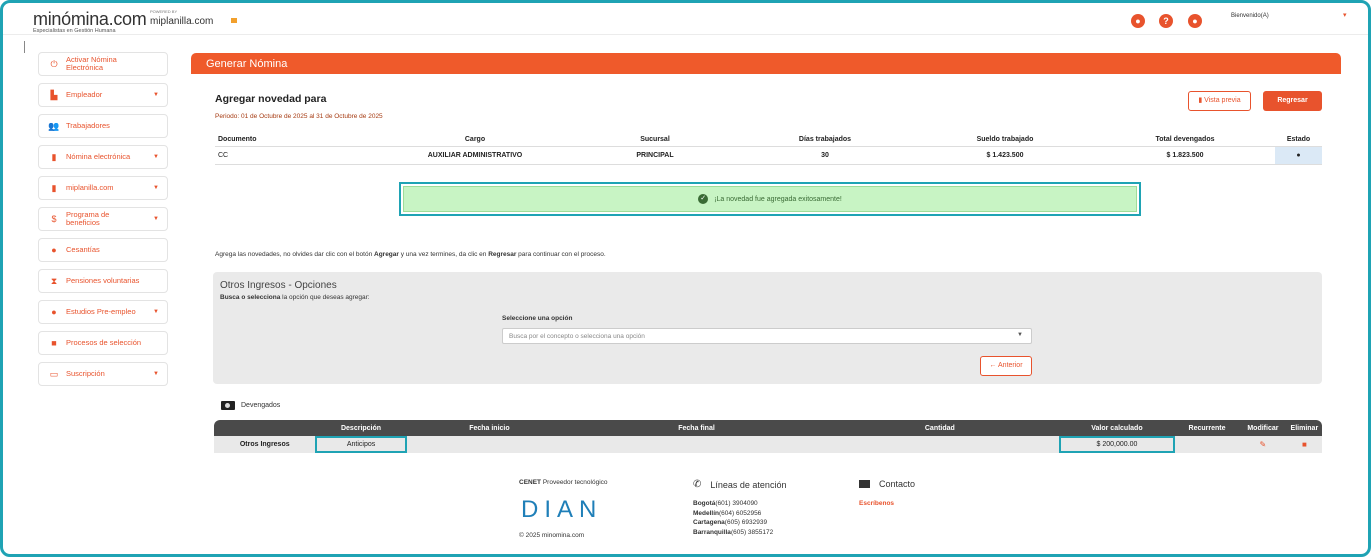 Image resolution: width=1371 pixels, height=557 pixels. Describe the element at coordinates (1304, 444) in the screenshot. I see `trash-icon: ■` at that location.